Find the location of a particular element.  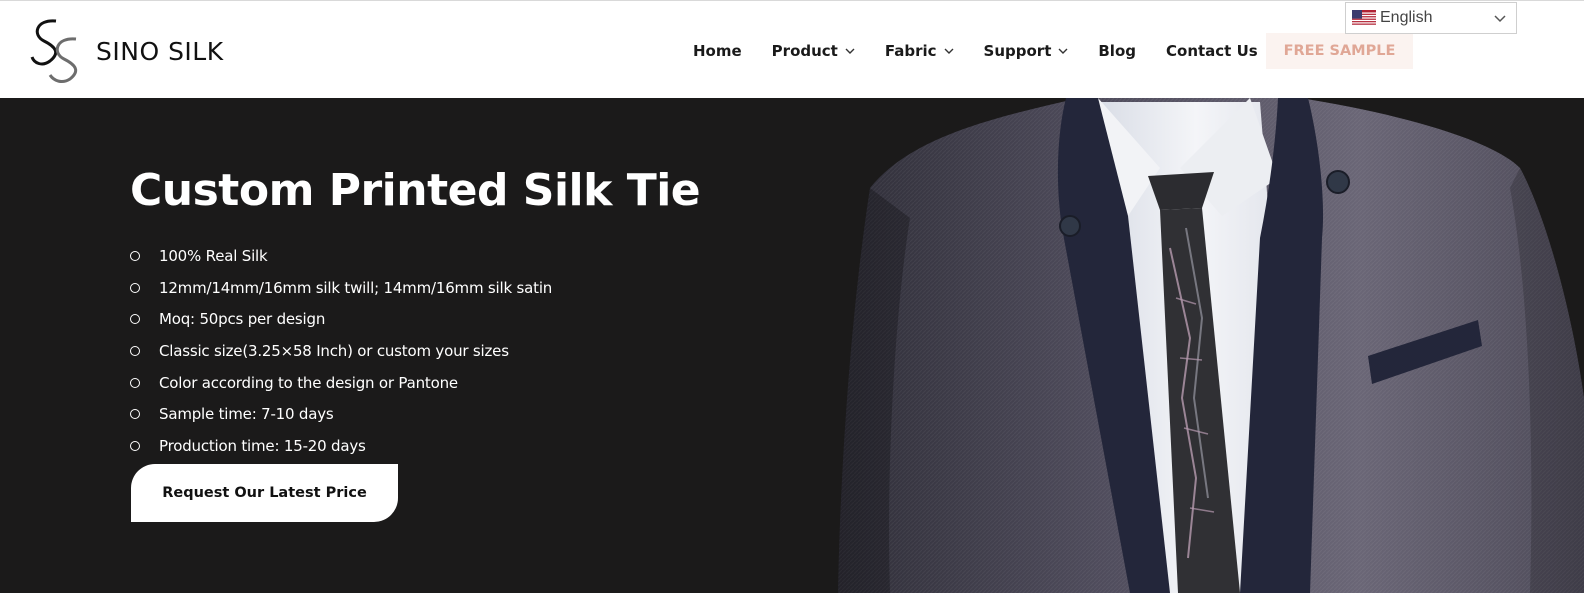

list-item: Color according to the design or Pantone is located at coordinates (341, 383).